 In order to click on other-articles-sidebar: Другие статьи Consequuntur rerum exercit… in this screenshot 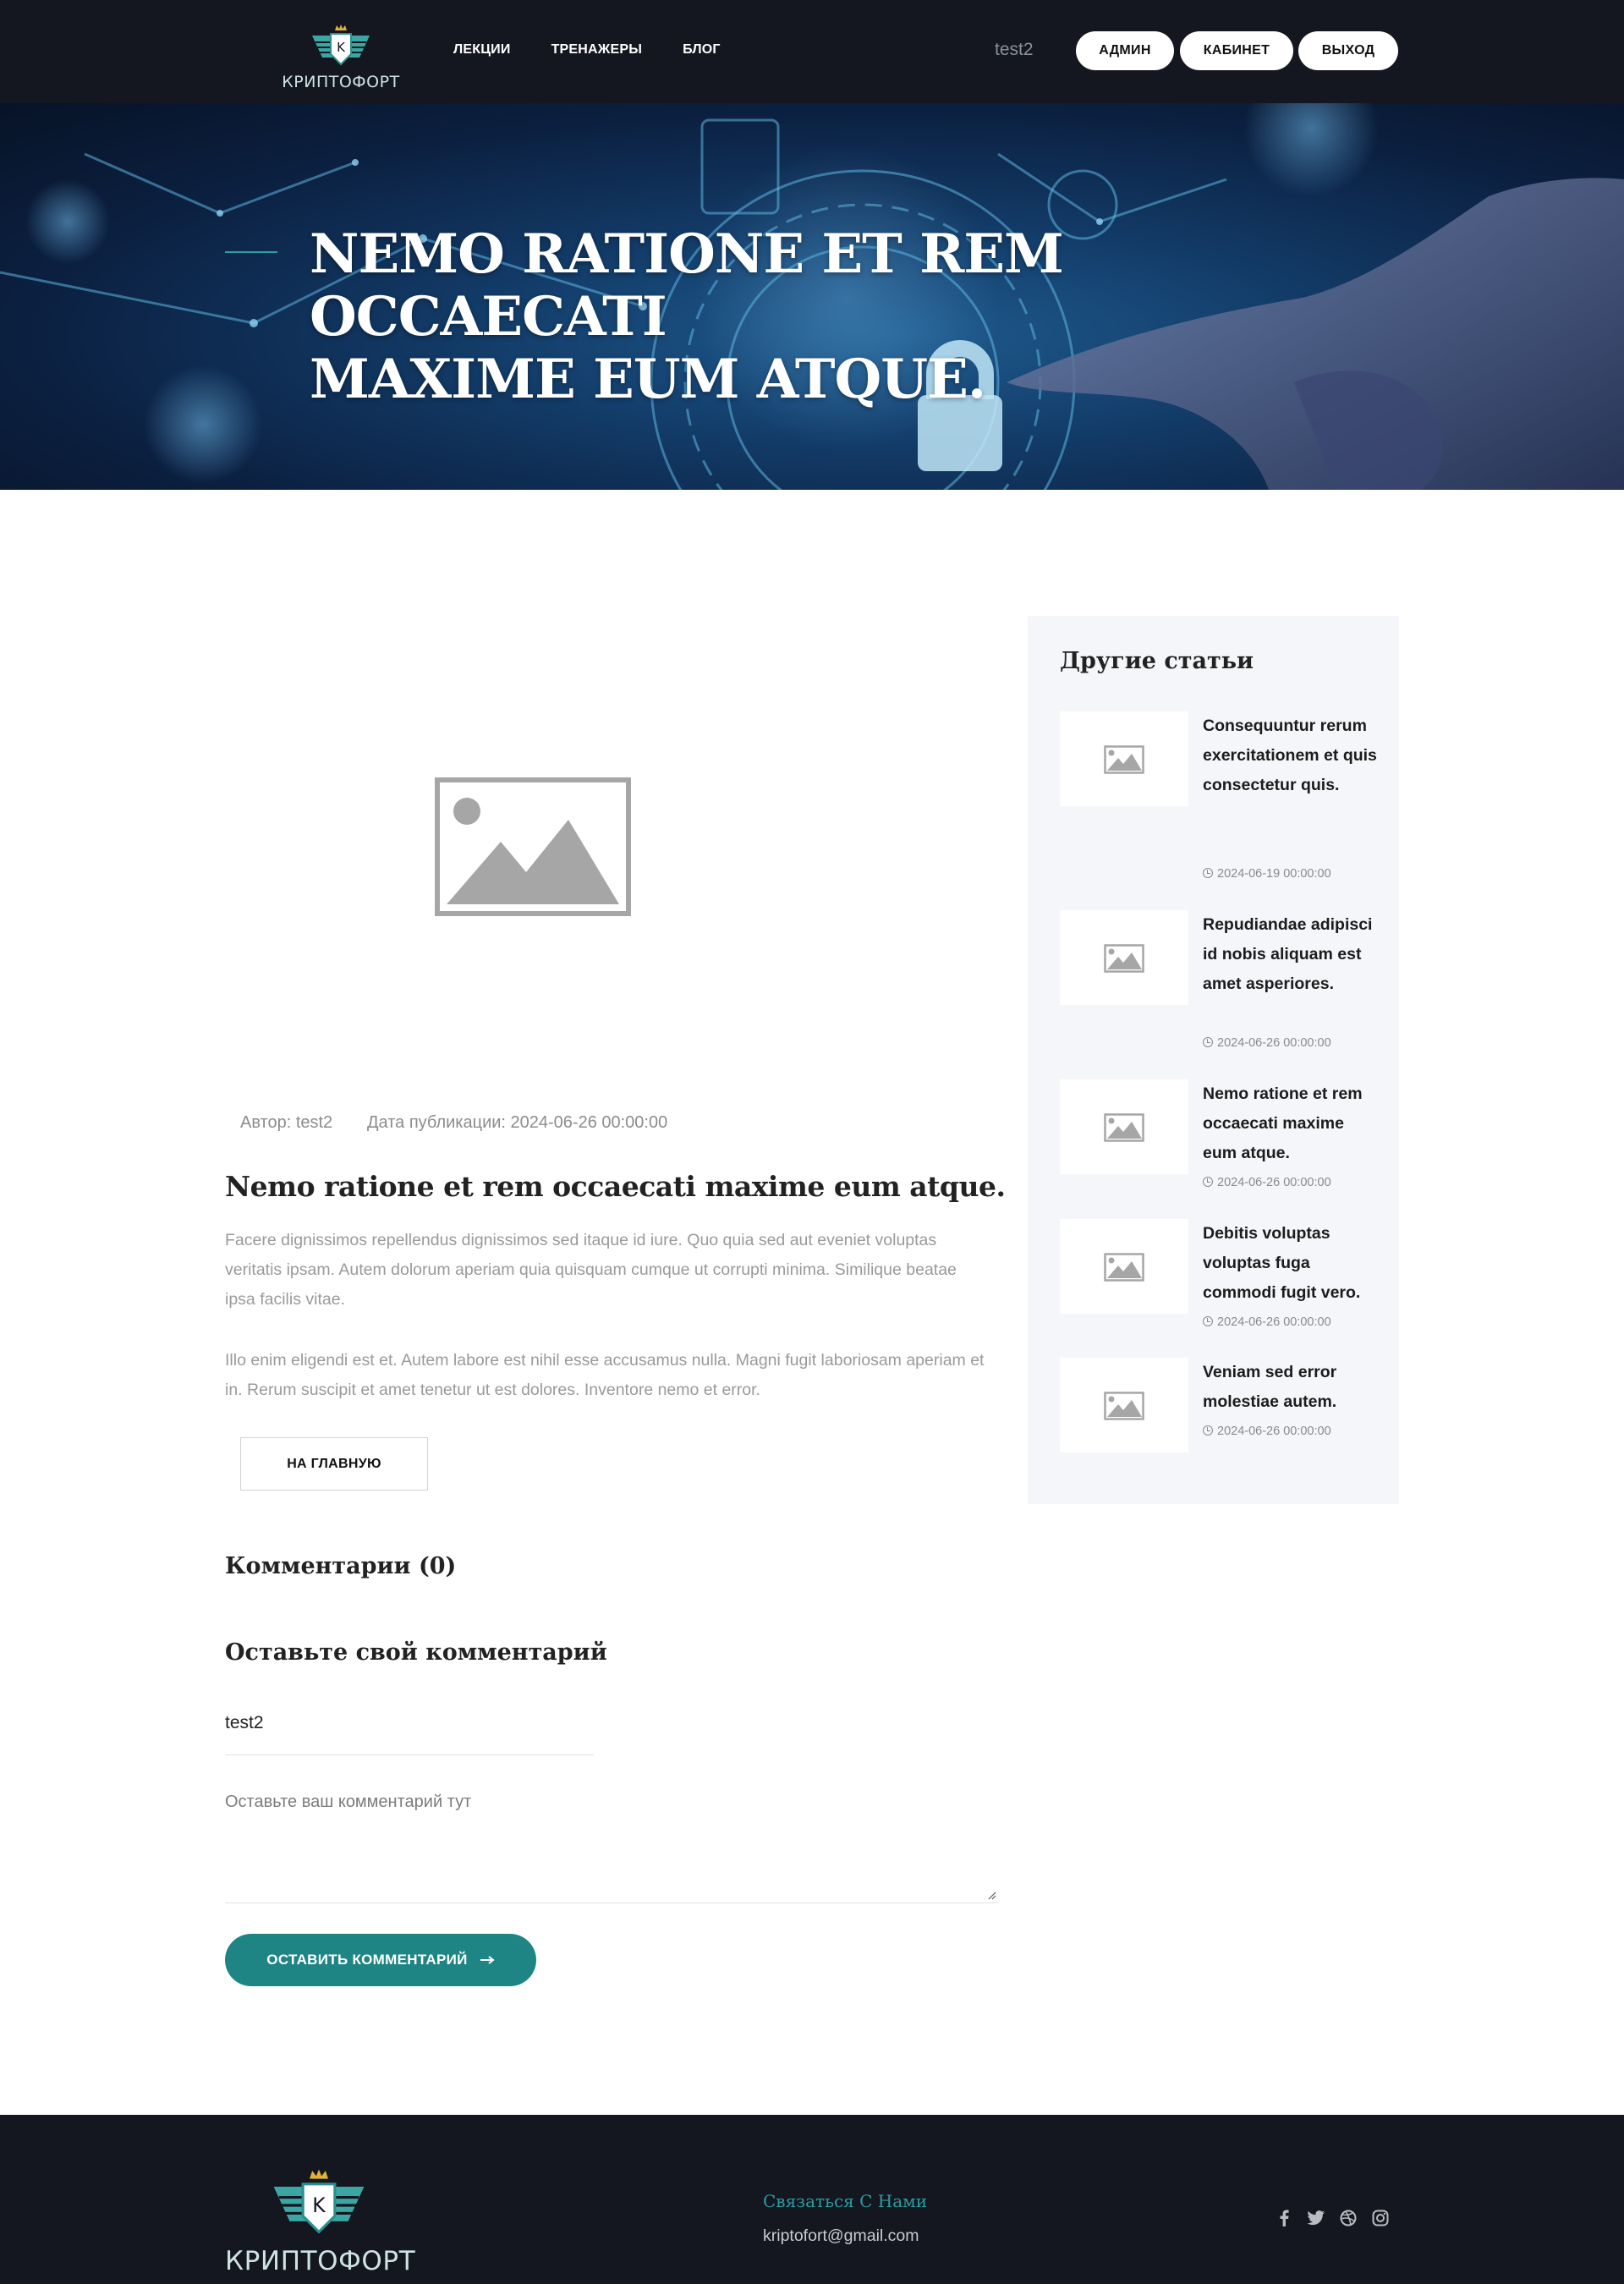, I will do `click(1213, 1060)`.